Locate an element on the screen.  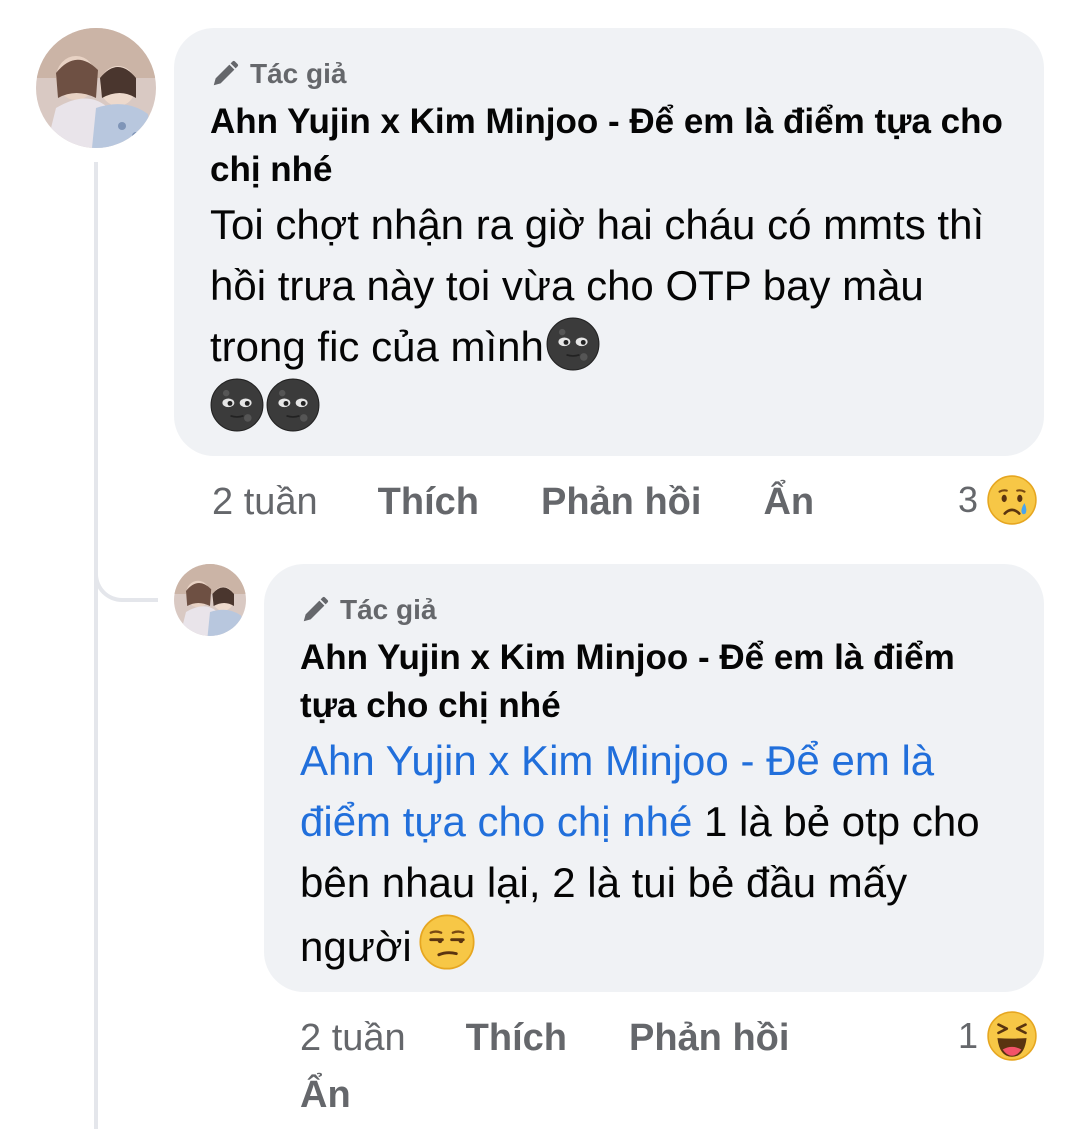
reaction-summary: 1 is located at coordinates (998, 1036).